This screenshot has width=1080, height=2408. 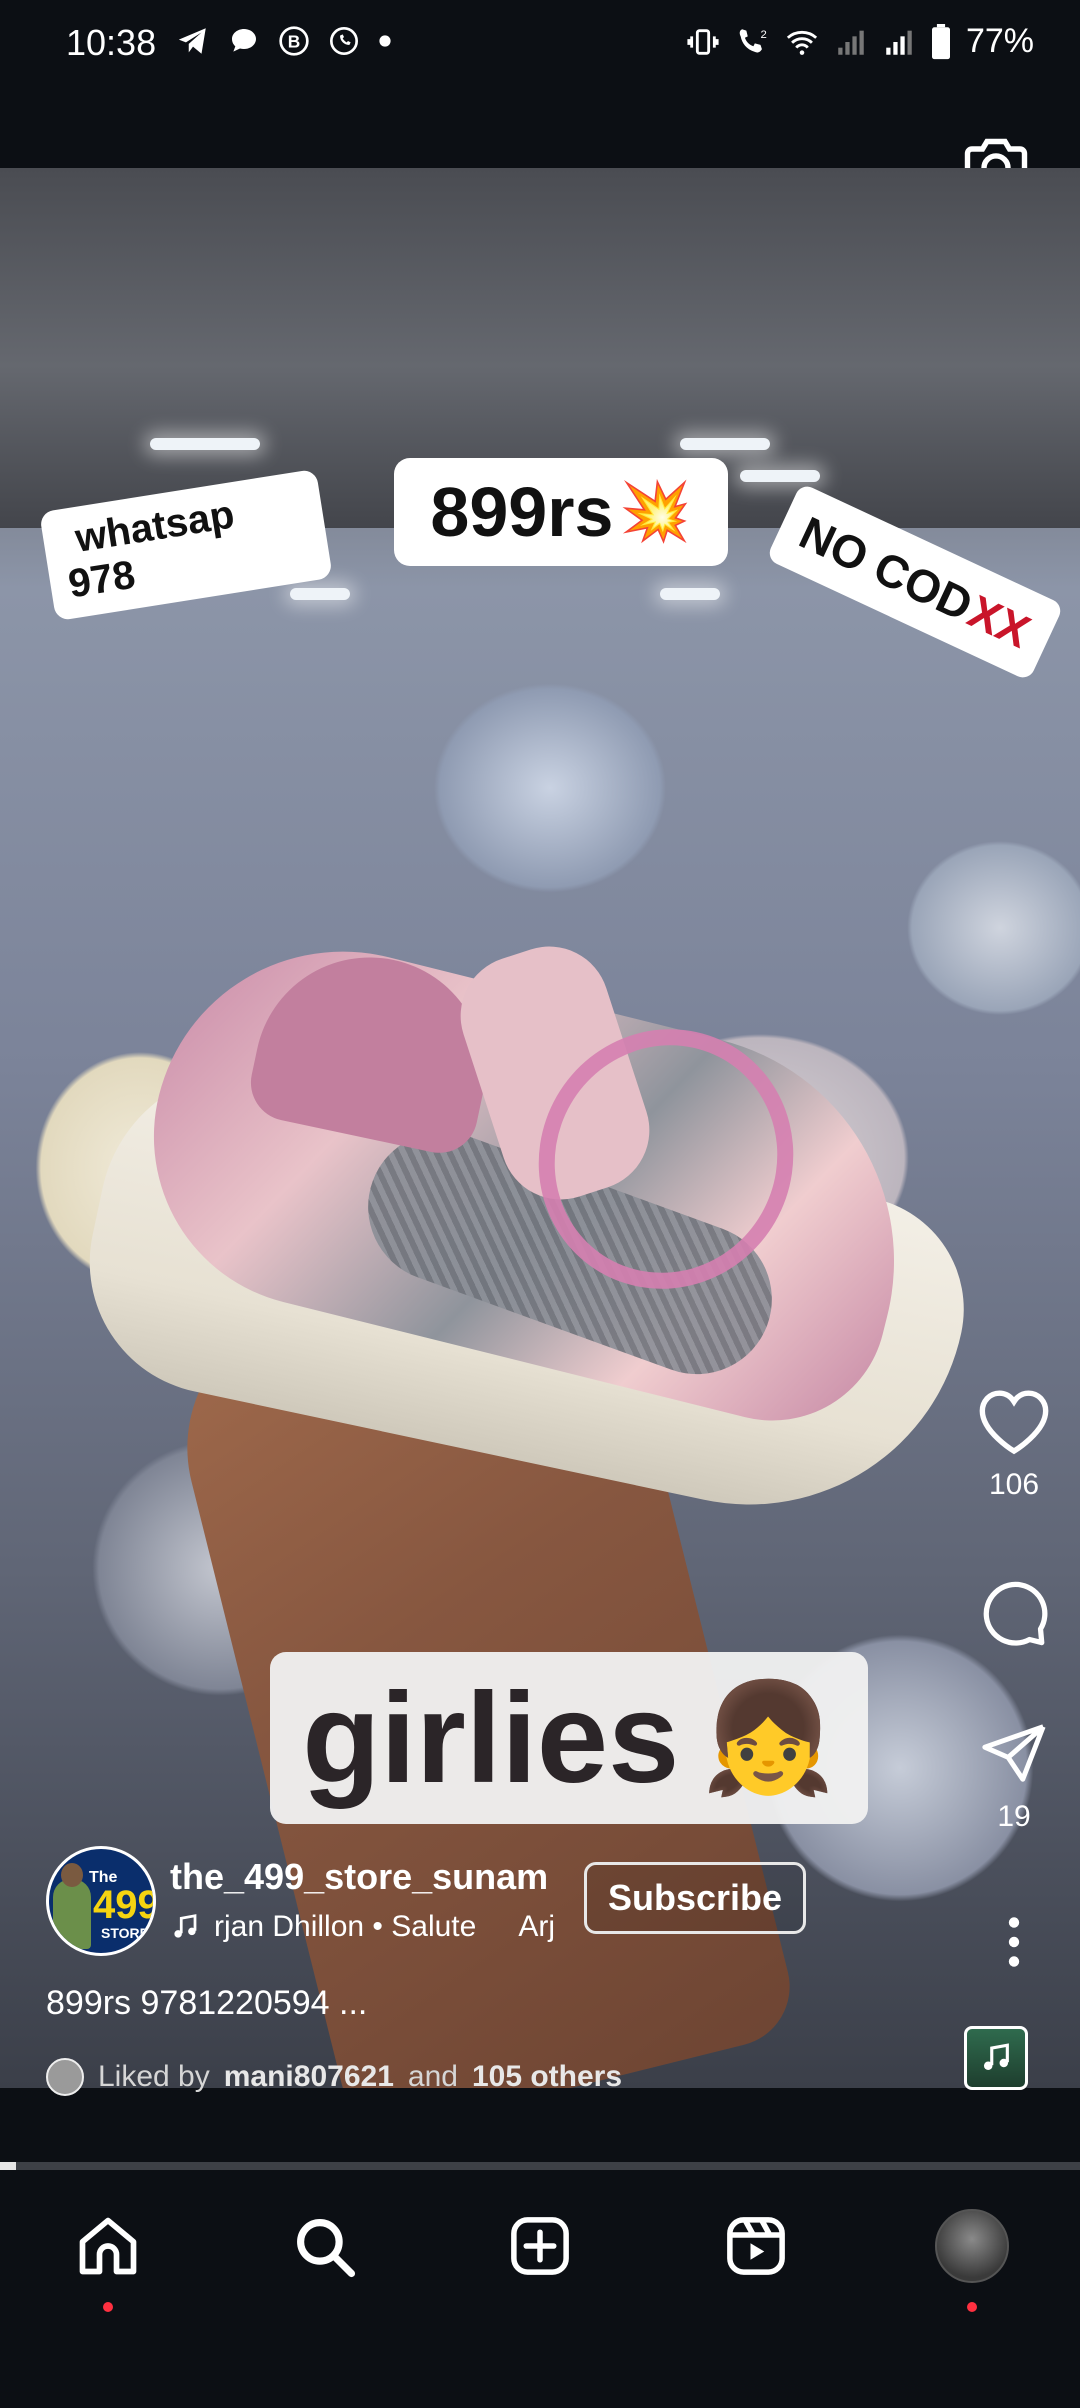 What do you see at coordinates (1014, 1421) in the screenshot?
I see `heart-icon` at bounding box center [1014, 1421].